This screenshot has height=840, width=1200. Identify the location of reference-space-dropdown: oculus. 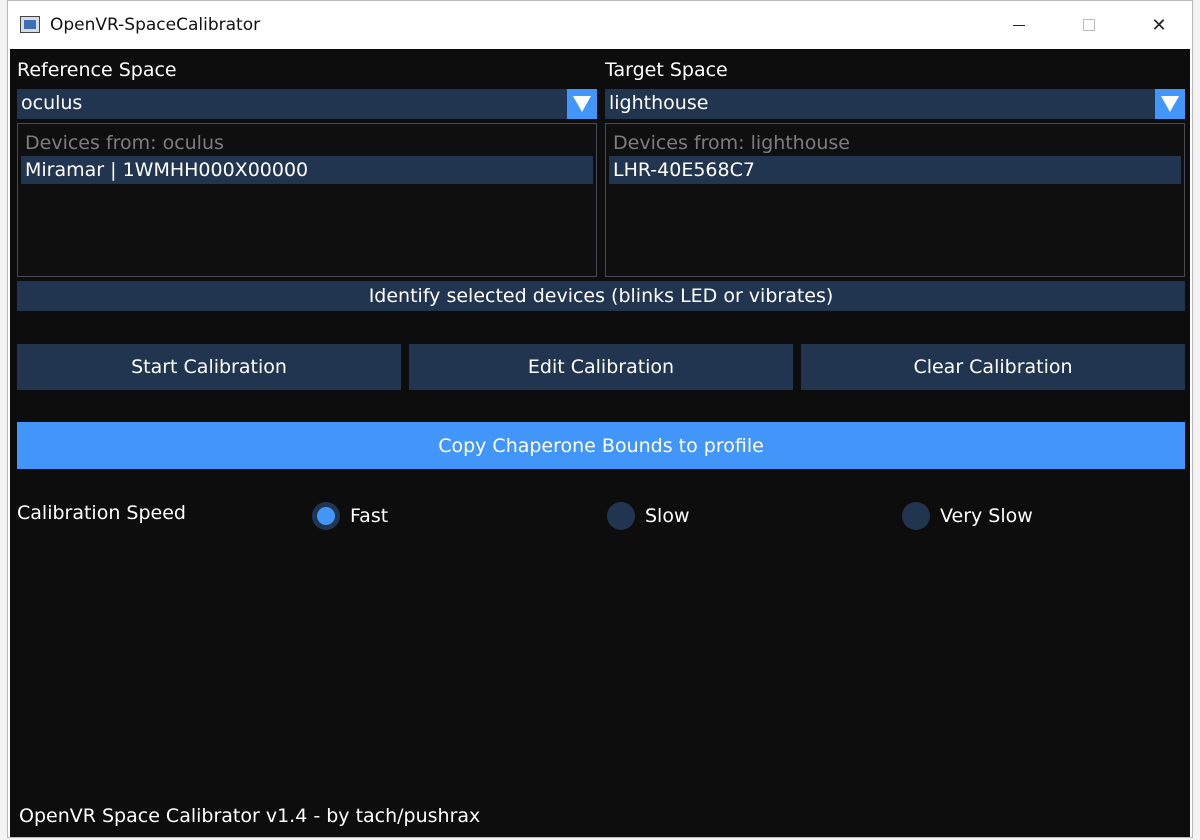
(307, 104).